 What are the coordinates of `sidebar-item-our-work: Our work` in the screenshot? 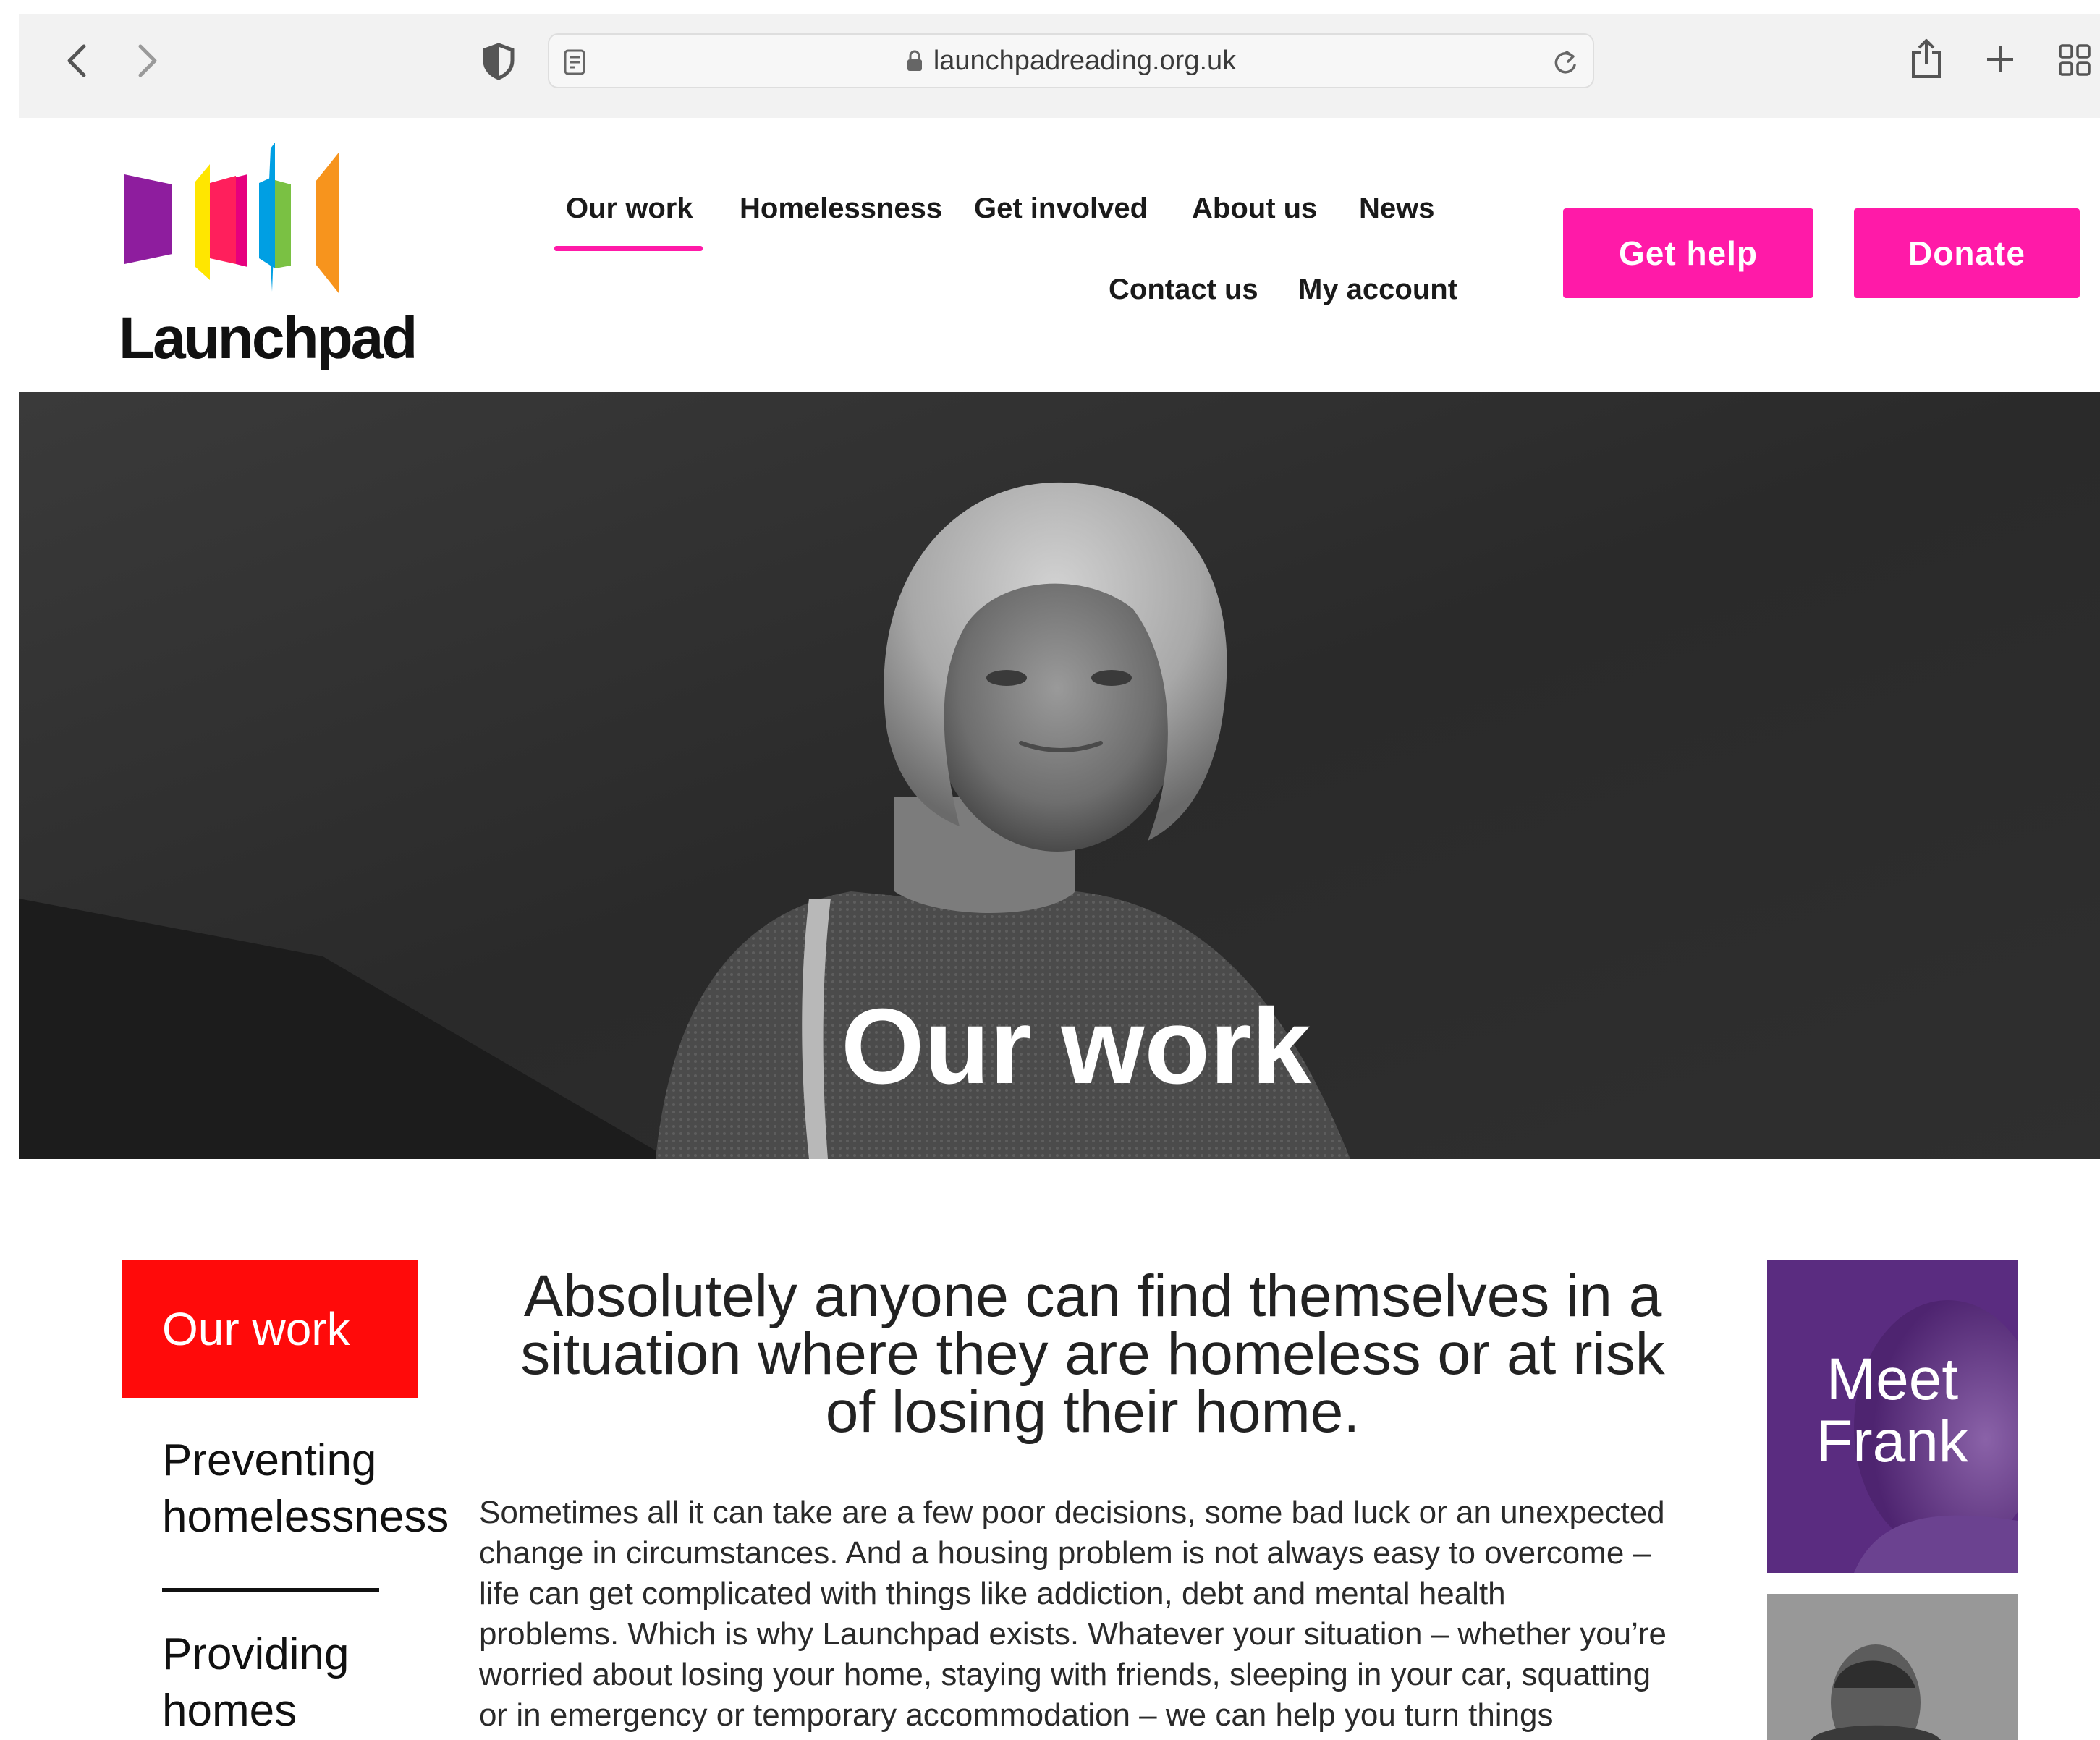 It's located at (270, 1329).